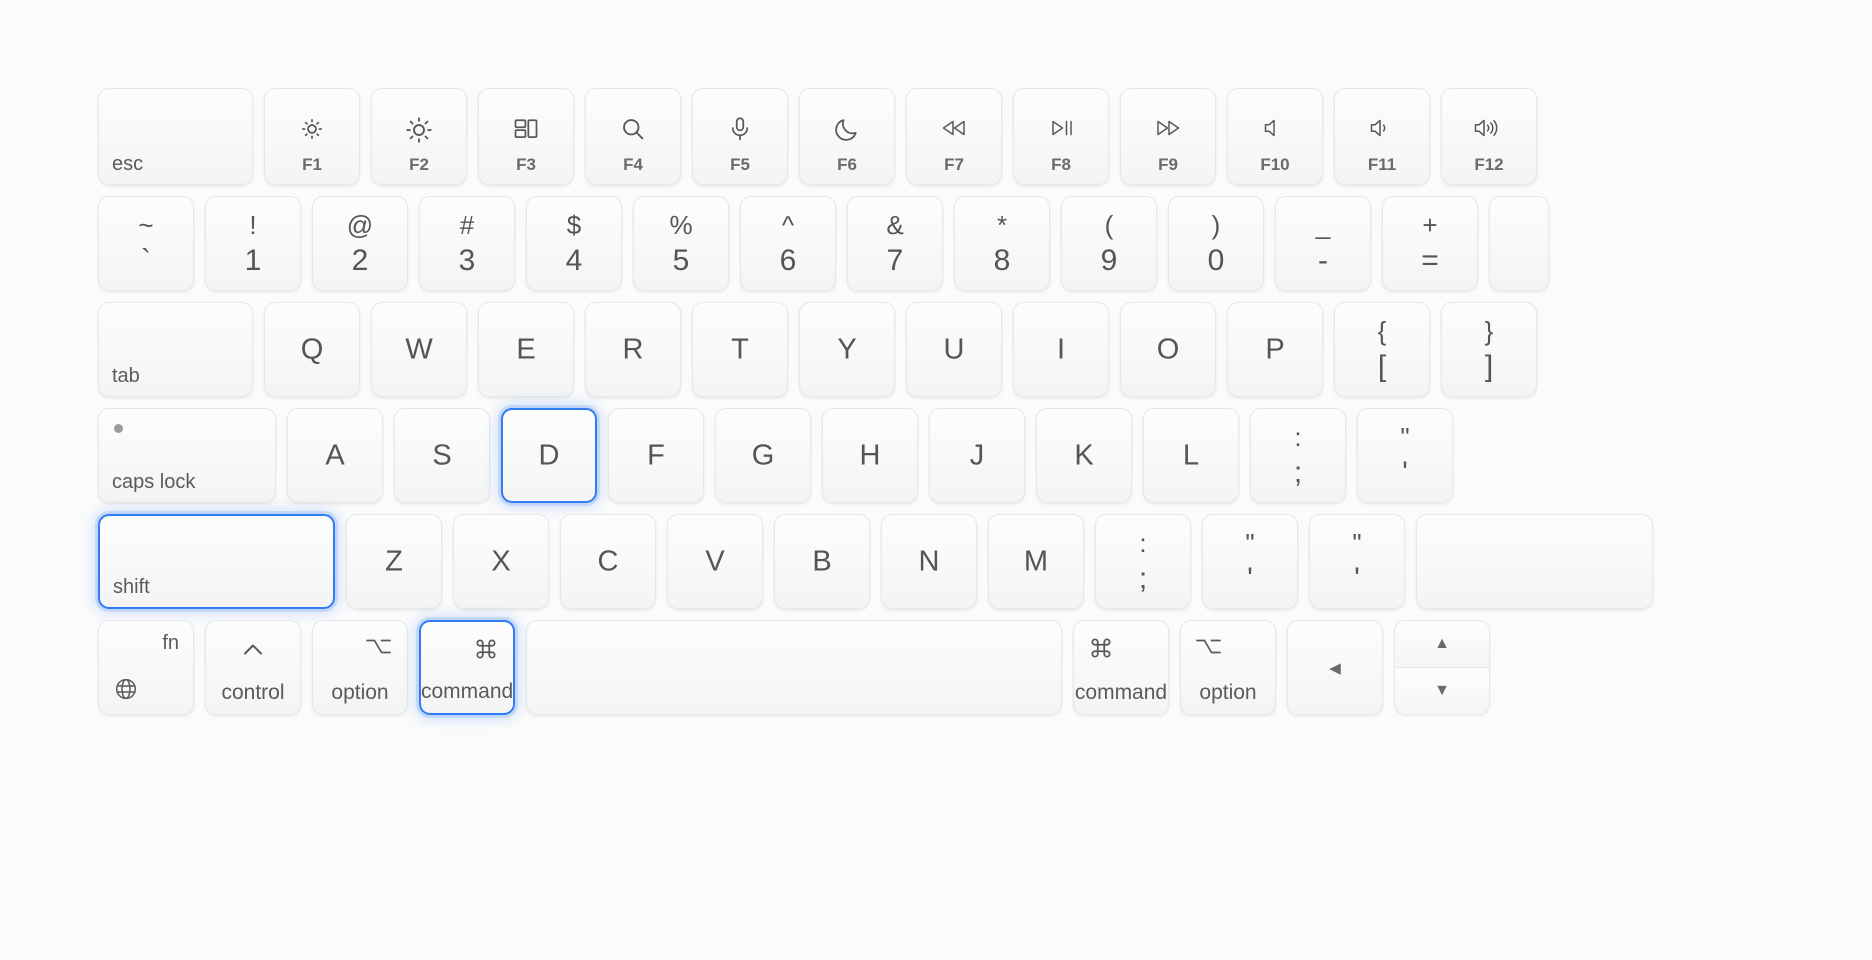  Describe the element at coordinates (216, 561) in the screenshot. I see `key-shift-left: shift` at that location.